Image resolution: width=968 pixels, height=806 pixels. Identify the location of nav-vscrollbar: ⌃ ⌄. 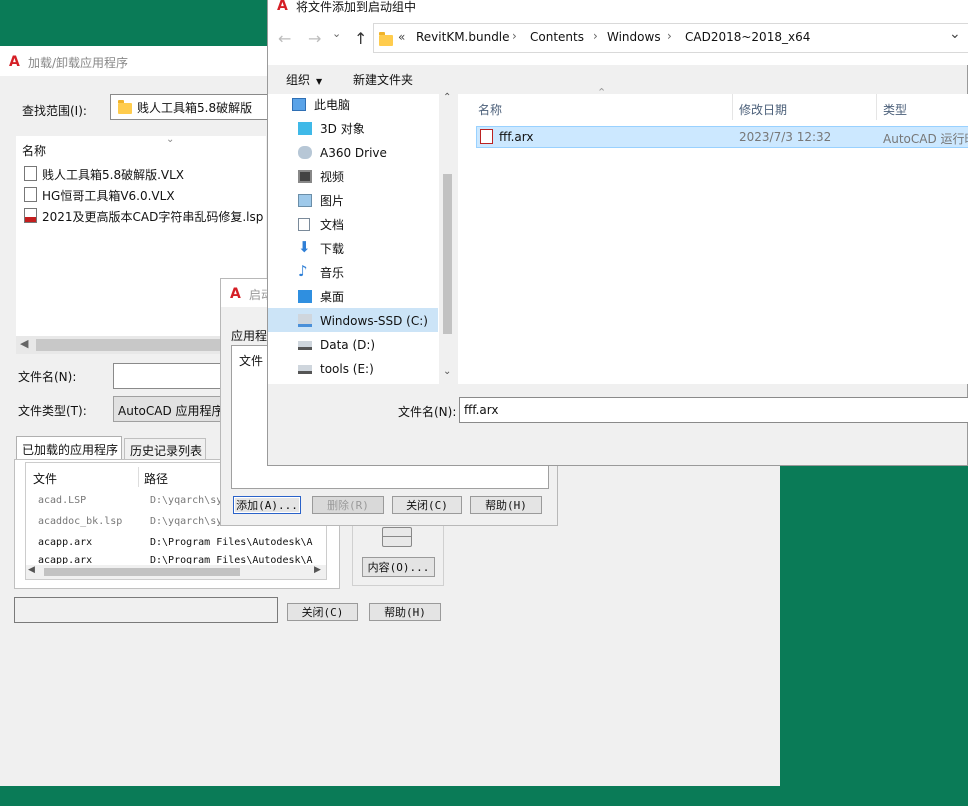
(447, 238).